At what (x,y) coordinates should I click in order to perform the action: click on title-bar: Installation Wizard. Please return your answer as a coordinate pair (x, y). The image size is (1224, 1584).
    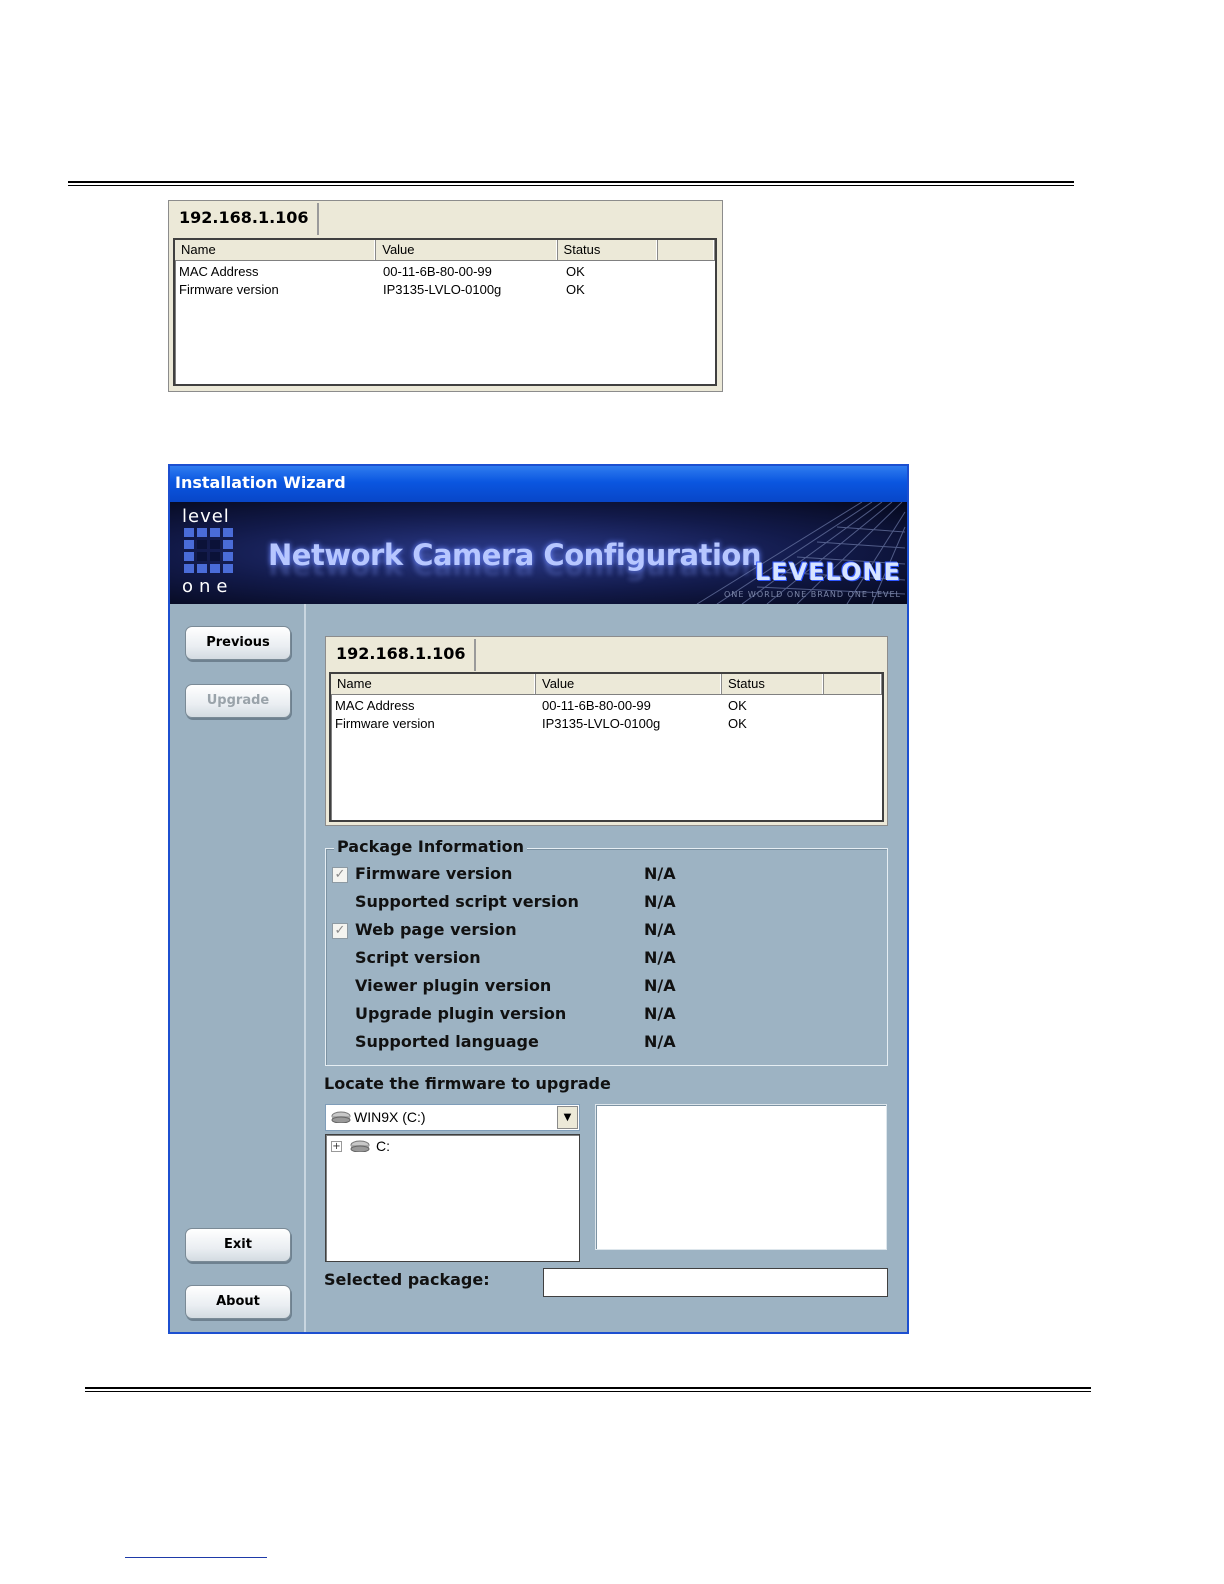
    Looking at the image, I should click on (538, 484).